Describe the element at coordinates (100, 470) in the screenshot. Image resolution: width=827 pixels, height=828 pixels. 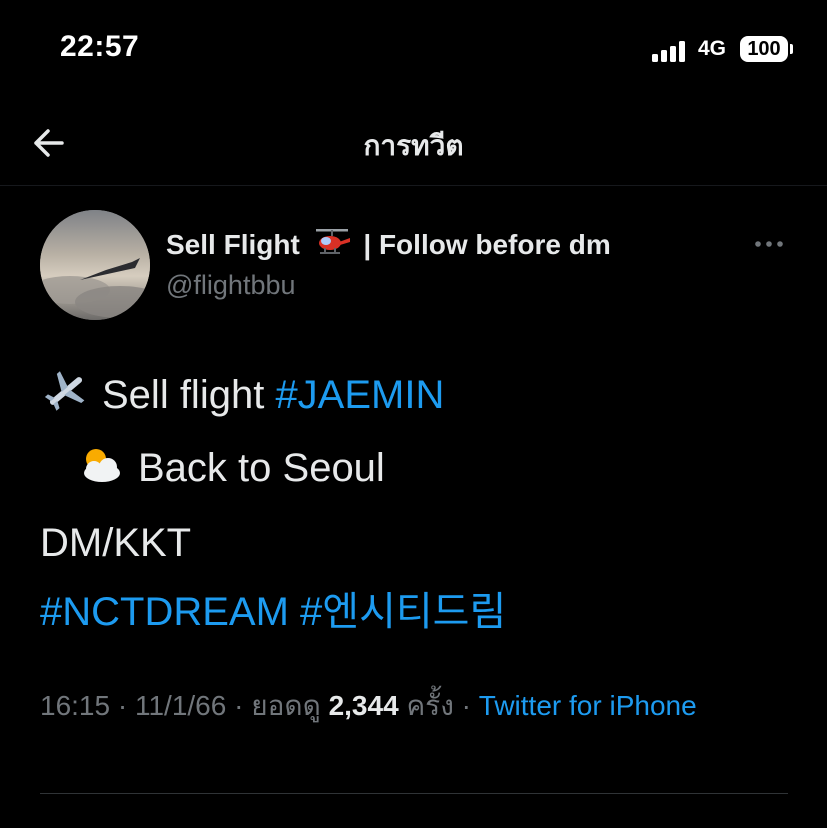
I see `sun-behind-cloud-icon` at that location.